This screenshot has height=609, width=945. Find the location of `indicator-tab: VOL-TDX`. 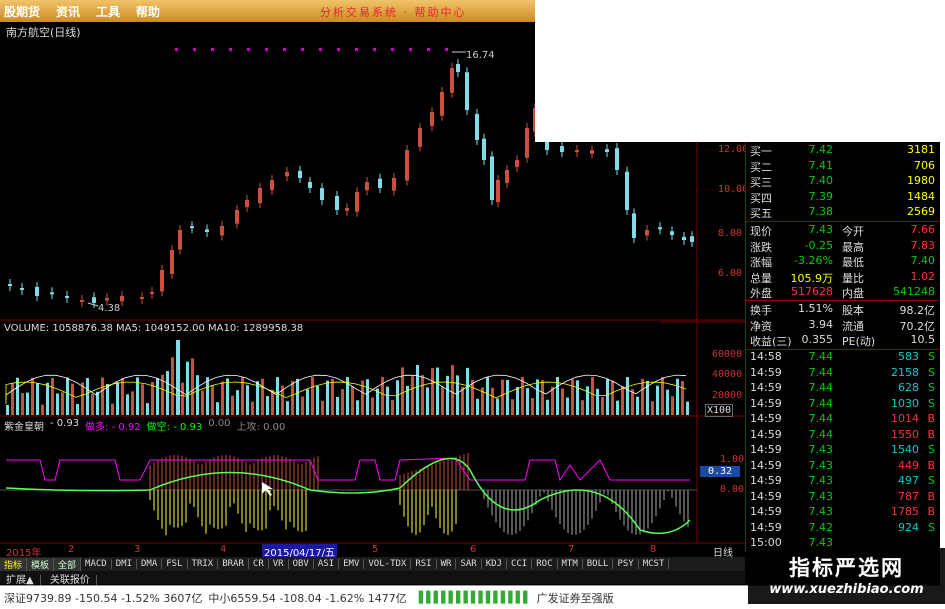

indicator-tab: VOL-TDX is located at coordinates (388, 564).